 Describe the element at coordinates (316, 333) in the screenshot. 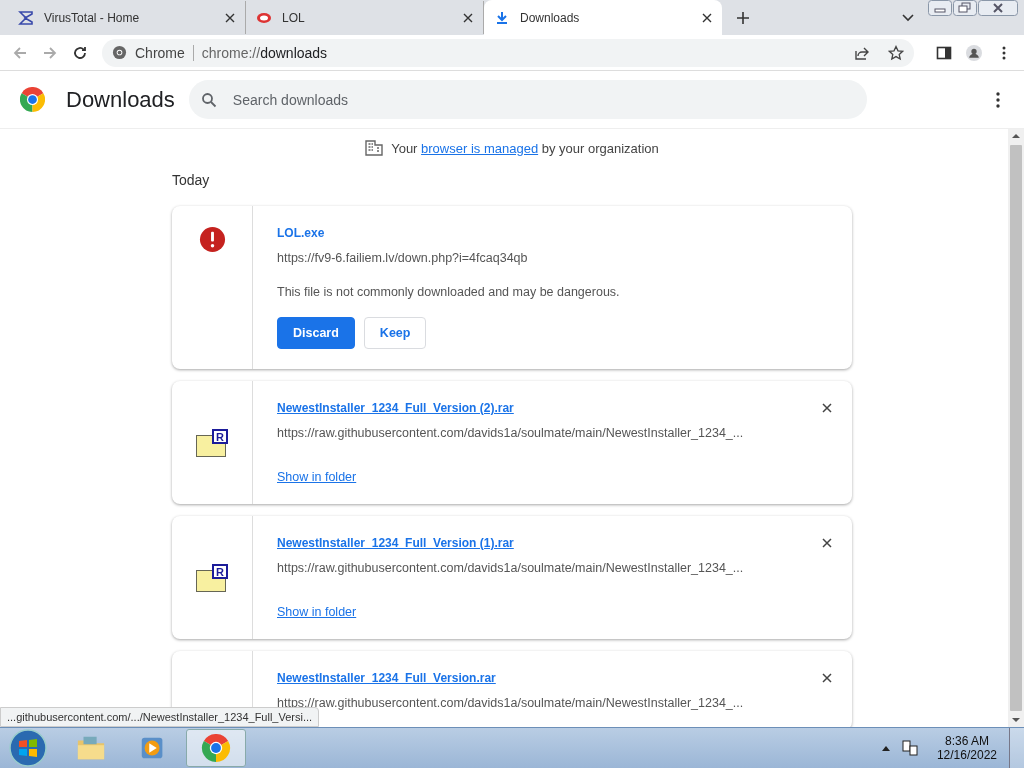

I see `discard-button: Discard` at that location.